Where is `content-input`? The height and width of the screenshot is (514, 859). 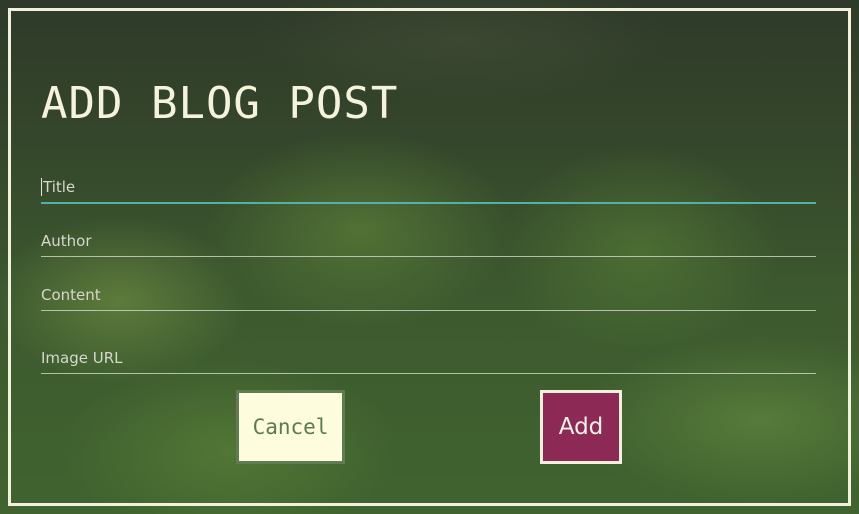 content-input is located at coordinates (428, 295).